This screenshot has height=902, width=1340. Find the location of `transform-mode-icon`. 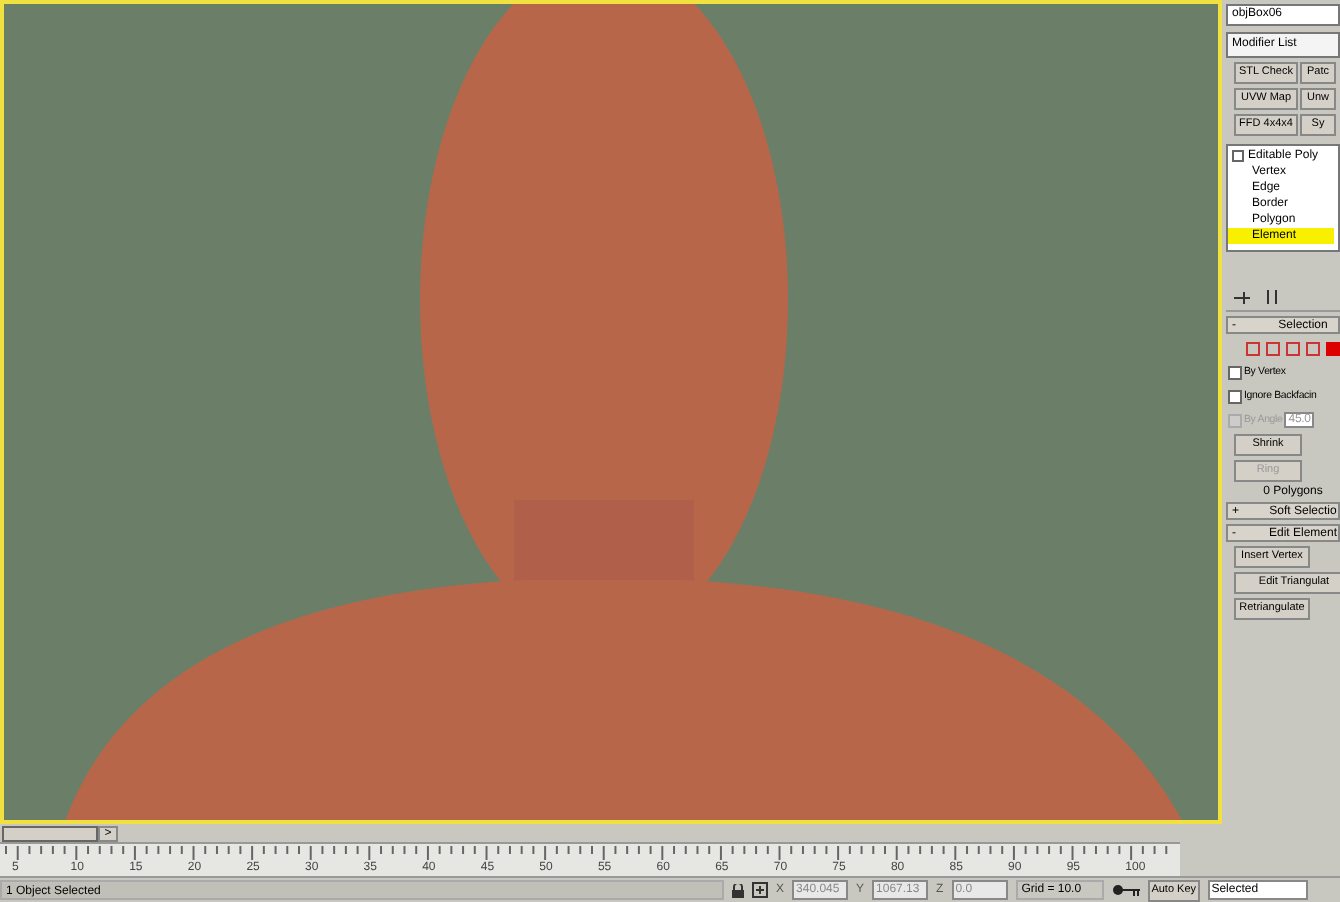

transform-mode-icon is located at coordinates (760, 890).